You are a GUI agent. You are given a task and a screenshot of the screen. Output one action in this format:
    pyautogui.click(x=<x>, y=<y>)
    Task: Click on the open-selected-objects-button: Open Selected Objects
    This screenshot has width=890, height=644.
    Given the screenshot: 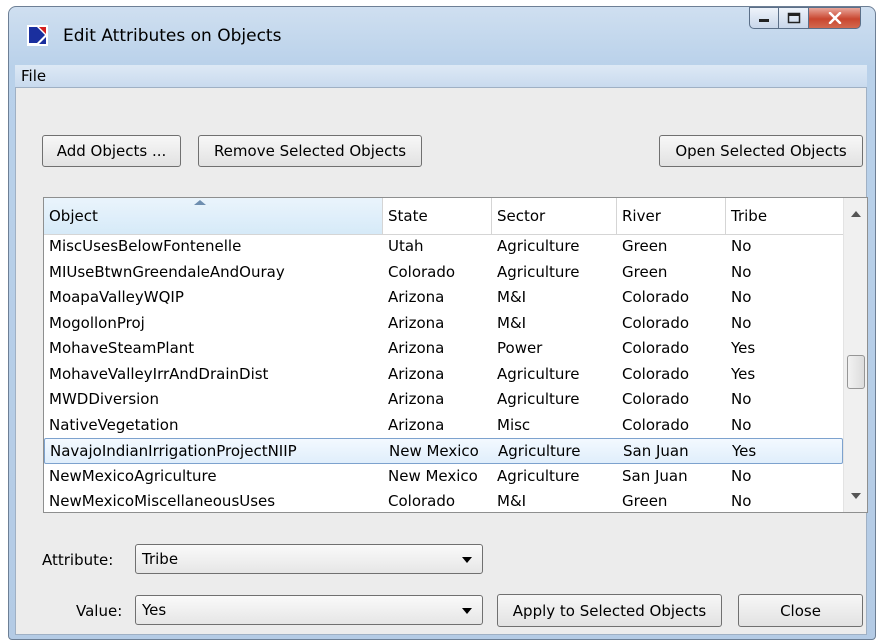 What is the action you would take?
    pyautogui.click(x=761, y=151)
    